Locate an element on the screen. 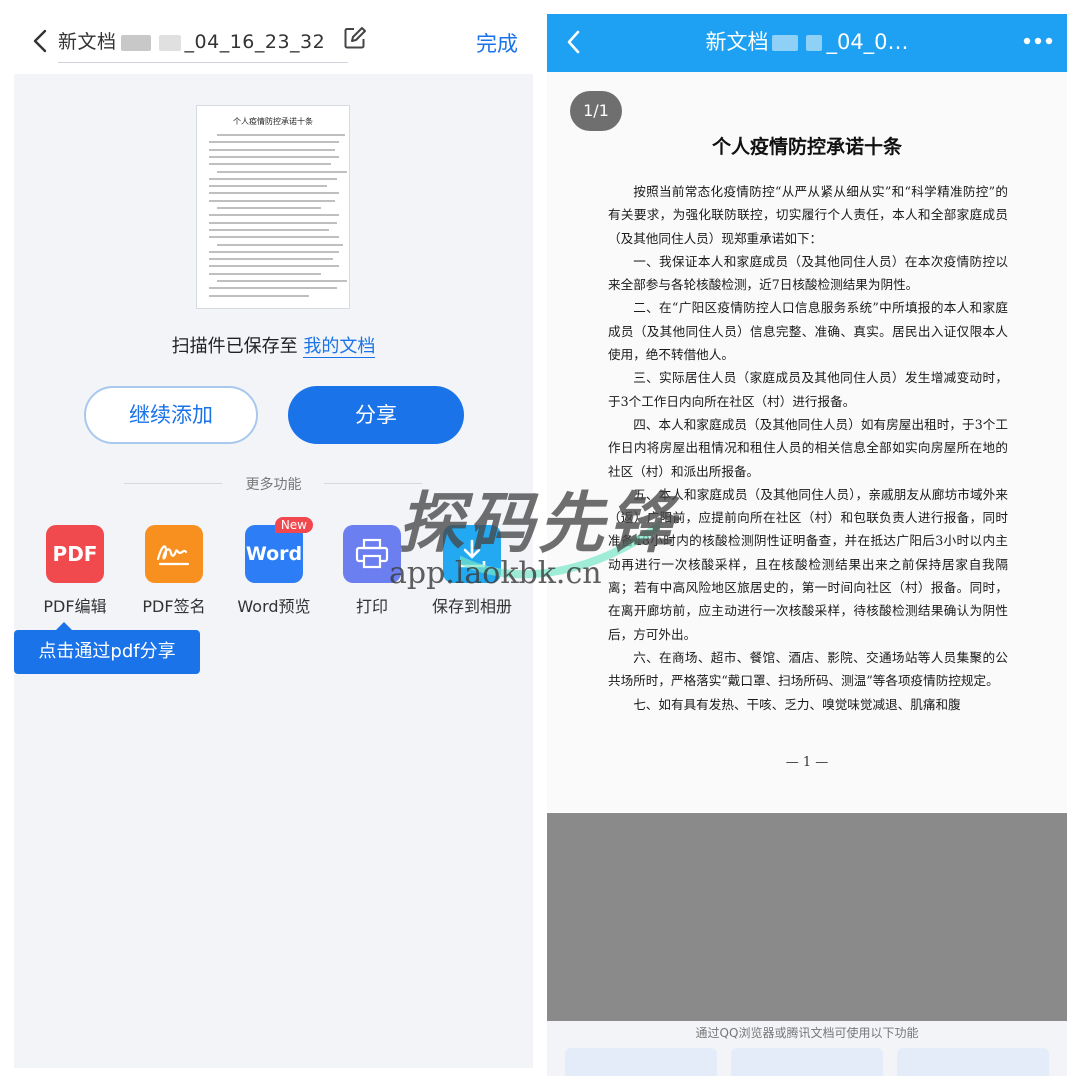 The width and height of the screenshot is (1080, 1080). more-options-icon is located at coordinates (1038, 41).